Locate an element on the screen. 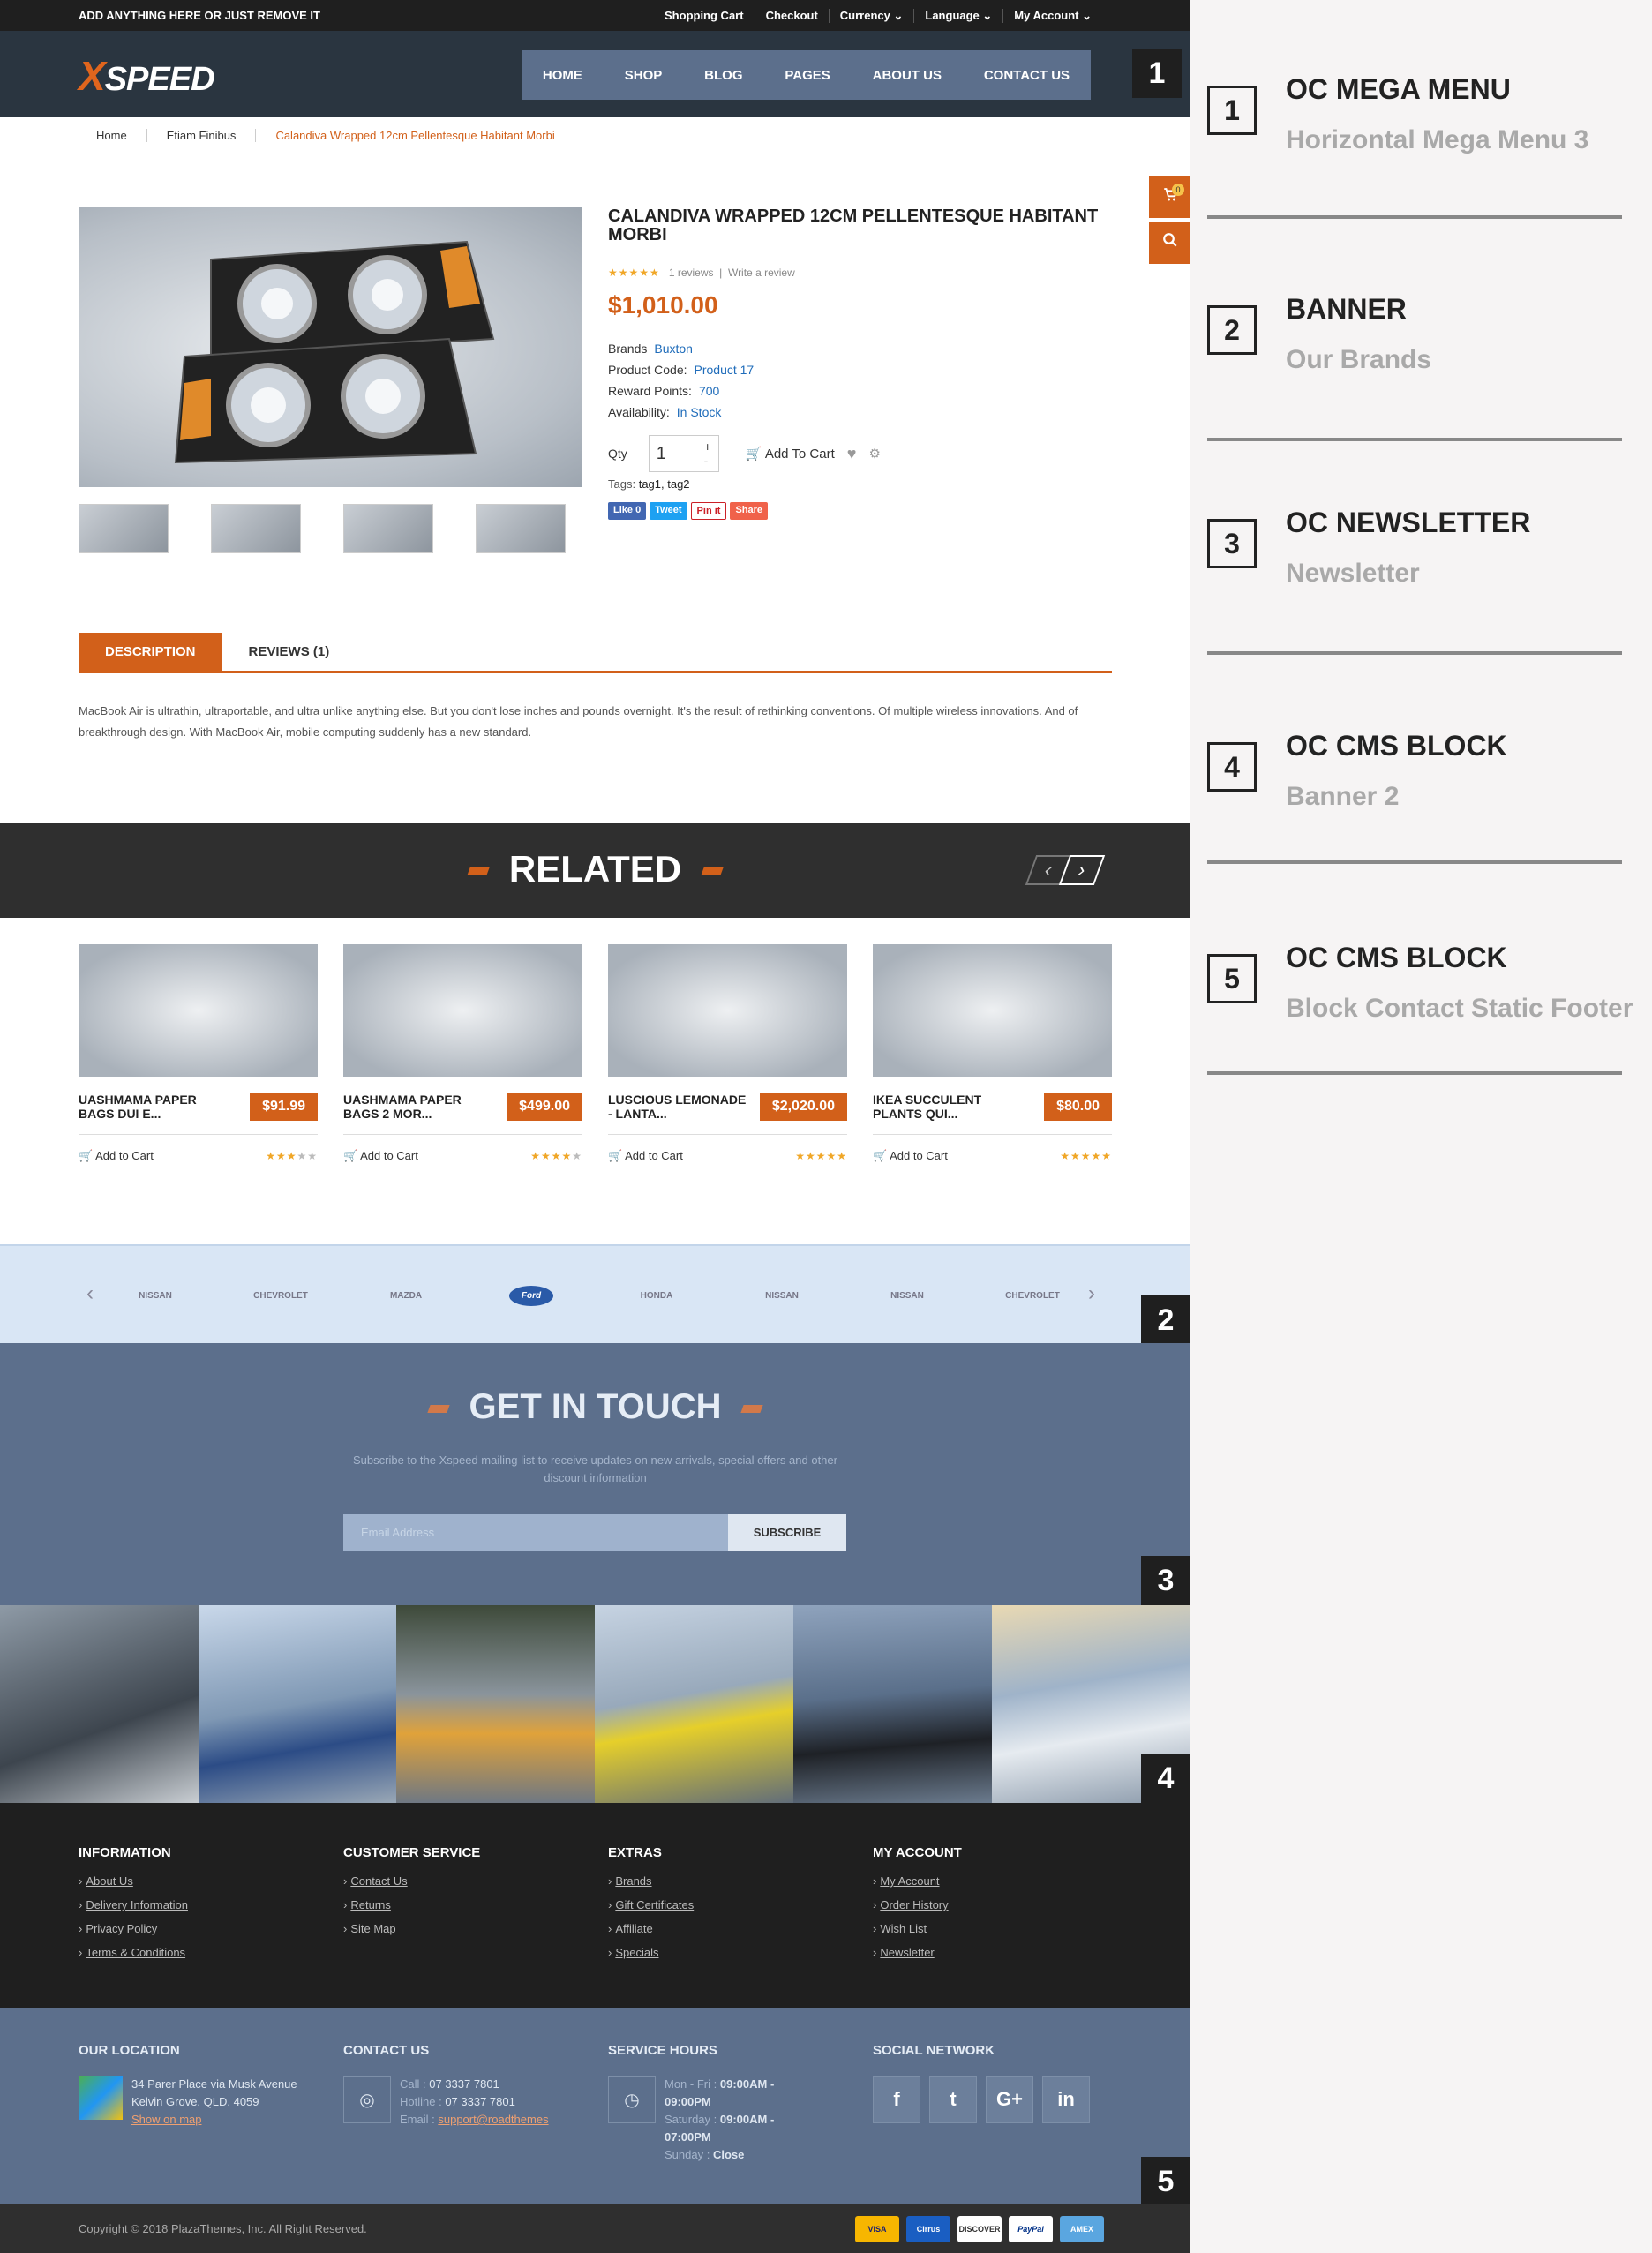 This screenshot has height=2253, width=1652. email-field: Email Address is located at coordinates (535, 1532).